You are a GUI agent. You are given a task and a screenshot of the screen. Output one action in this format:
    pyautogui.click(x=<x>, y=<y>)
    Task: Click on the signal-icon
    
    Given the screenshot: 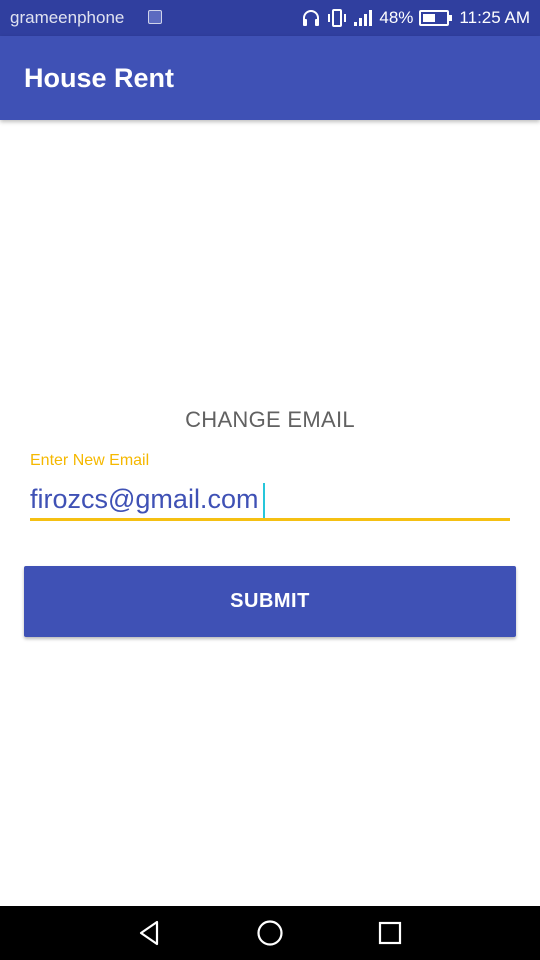 What is the action you would take?
    pyautogui.click(x=363, y=18)
    